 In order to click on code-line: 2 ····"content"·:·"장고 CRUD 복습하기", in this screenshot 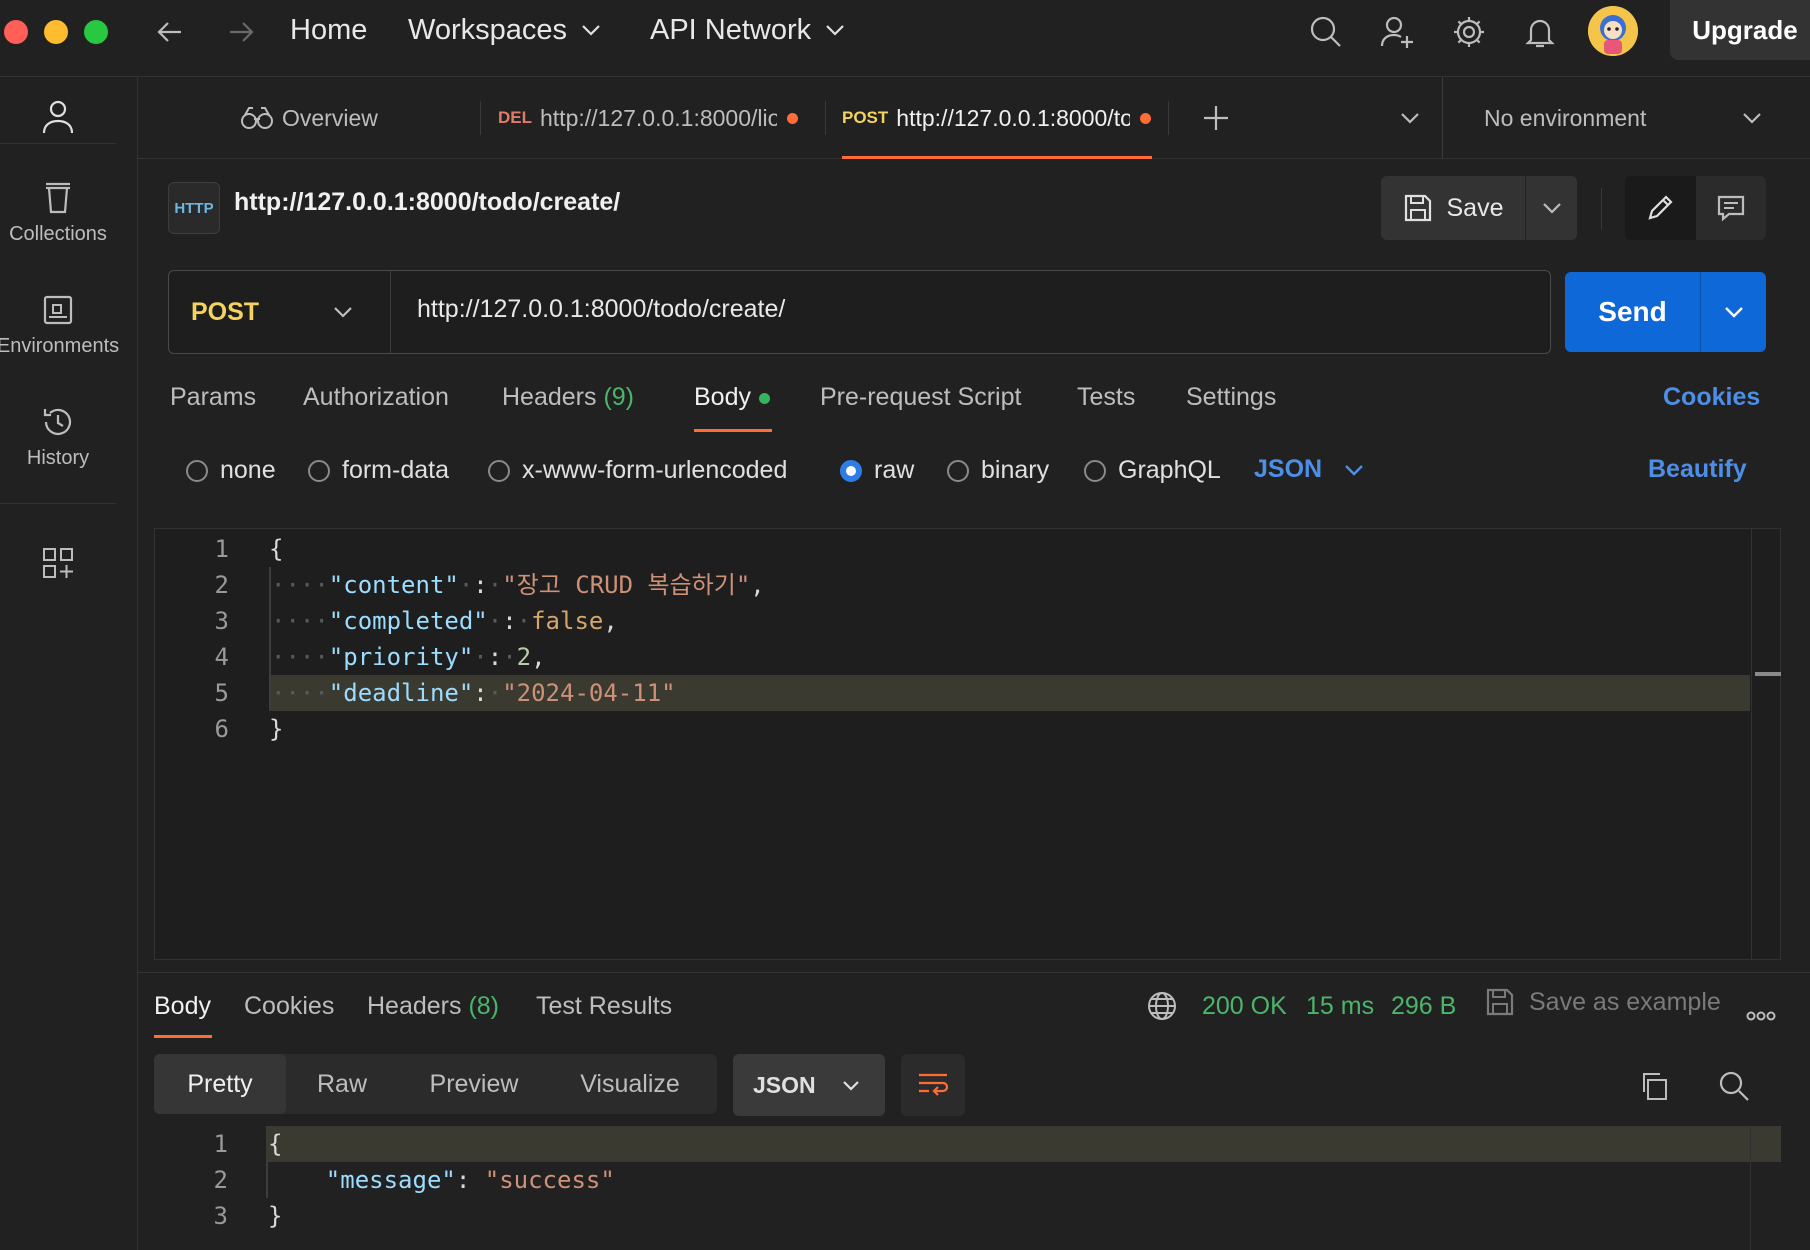, I will do `click(489, 585)`.